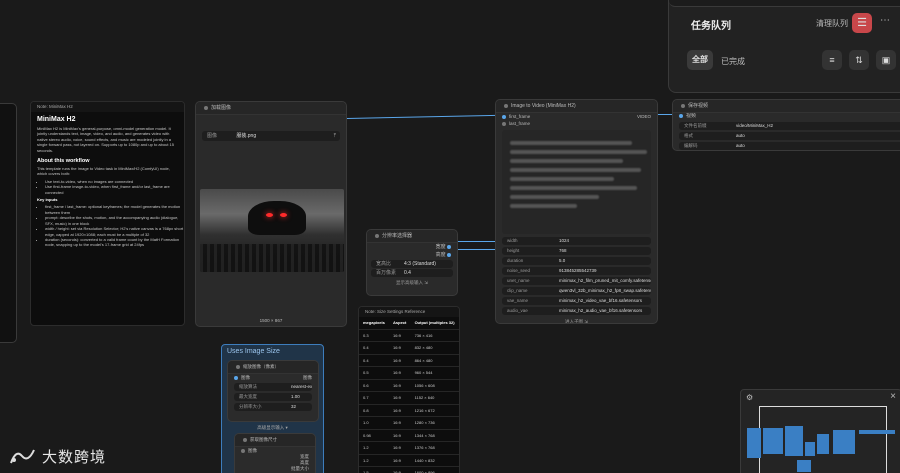 This screenshot has height=473, width=900. What do you see at coordinates (564, 240) in the screenshot?
I see `field-value: 1024` at bounding box center [564, 240].